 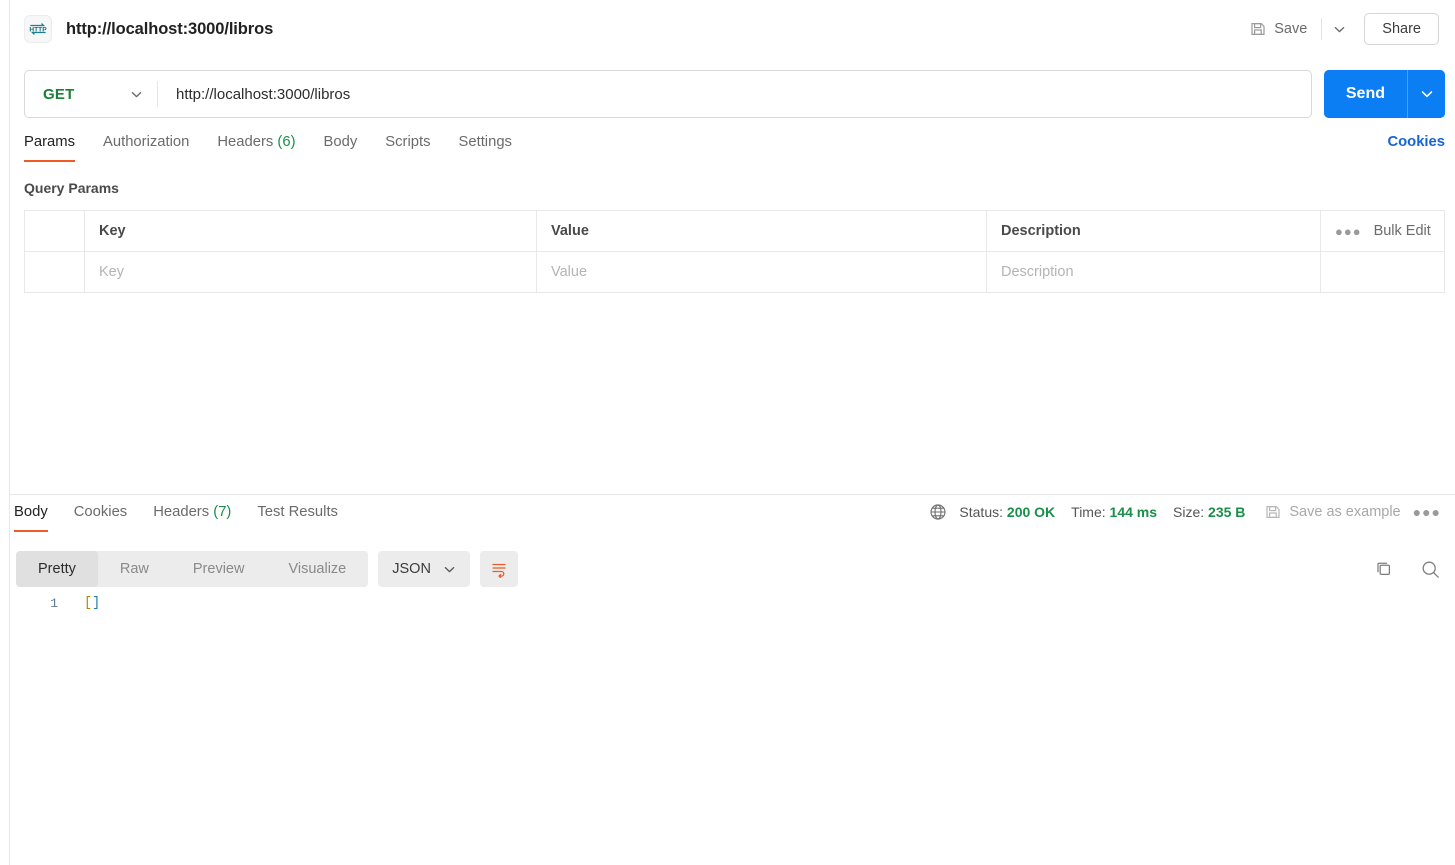 I want to click on status-label: Status:, so click(x=981, y=512).